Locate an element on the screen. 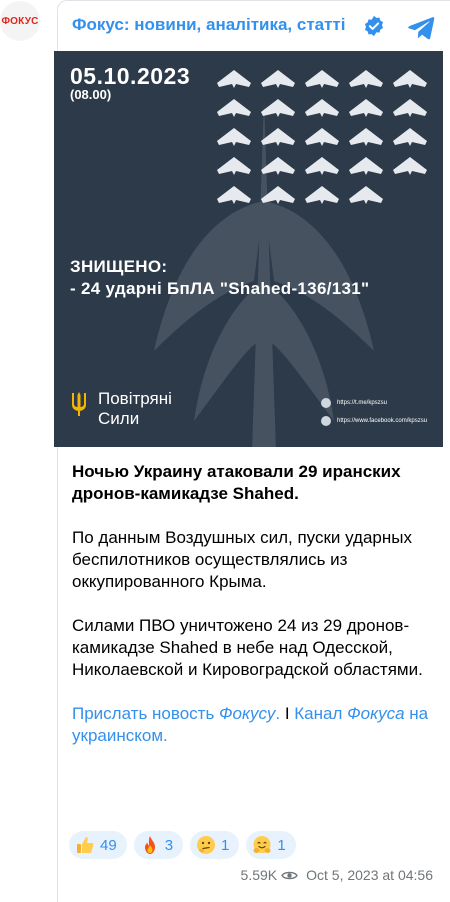 The height and width of the screenshot is (902, 450). drone-grid is located at coordinates (322, 137).